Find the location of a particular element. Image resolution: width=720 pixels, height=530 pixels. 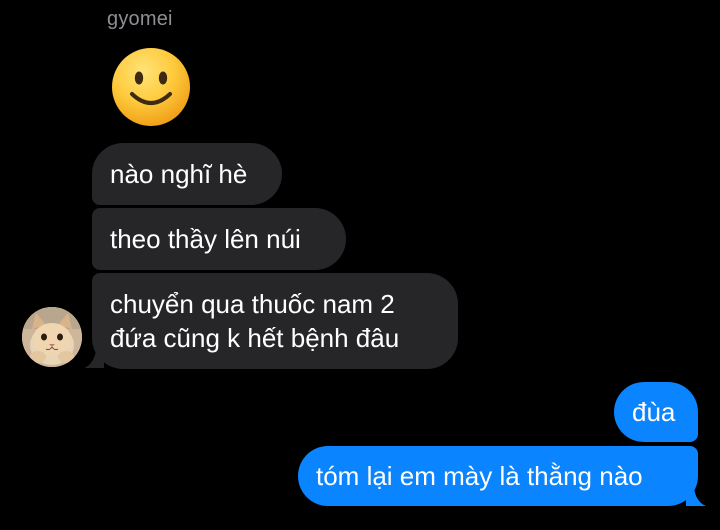

message-text: tóm lại em mày là thằng nào is located at coordinates (479, 476).